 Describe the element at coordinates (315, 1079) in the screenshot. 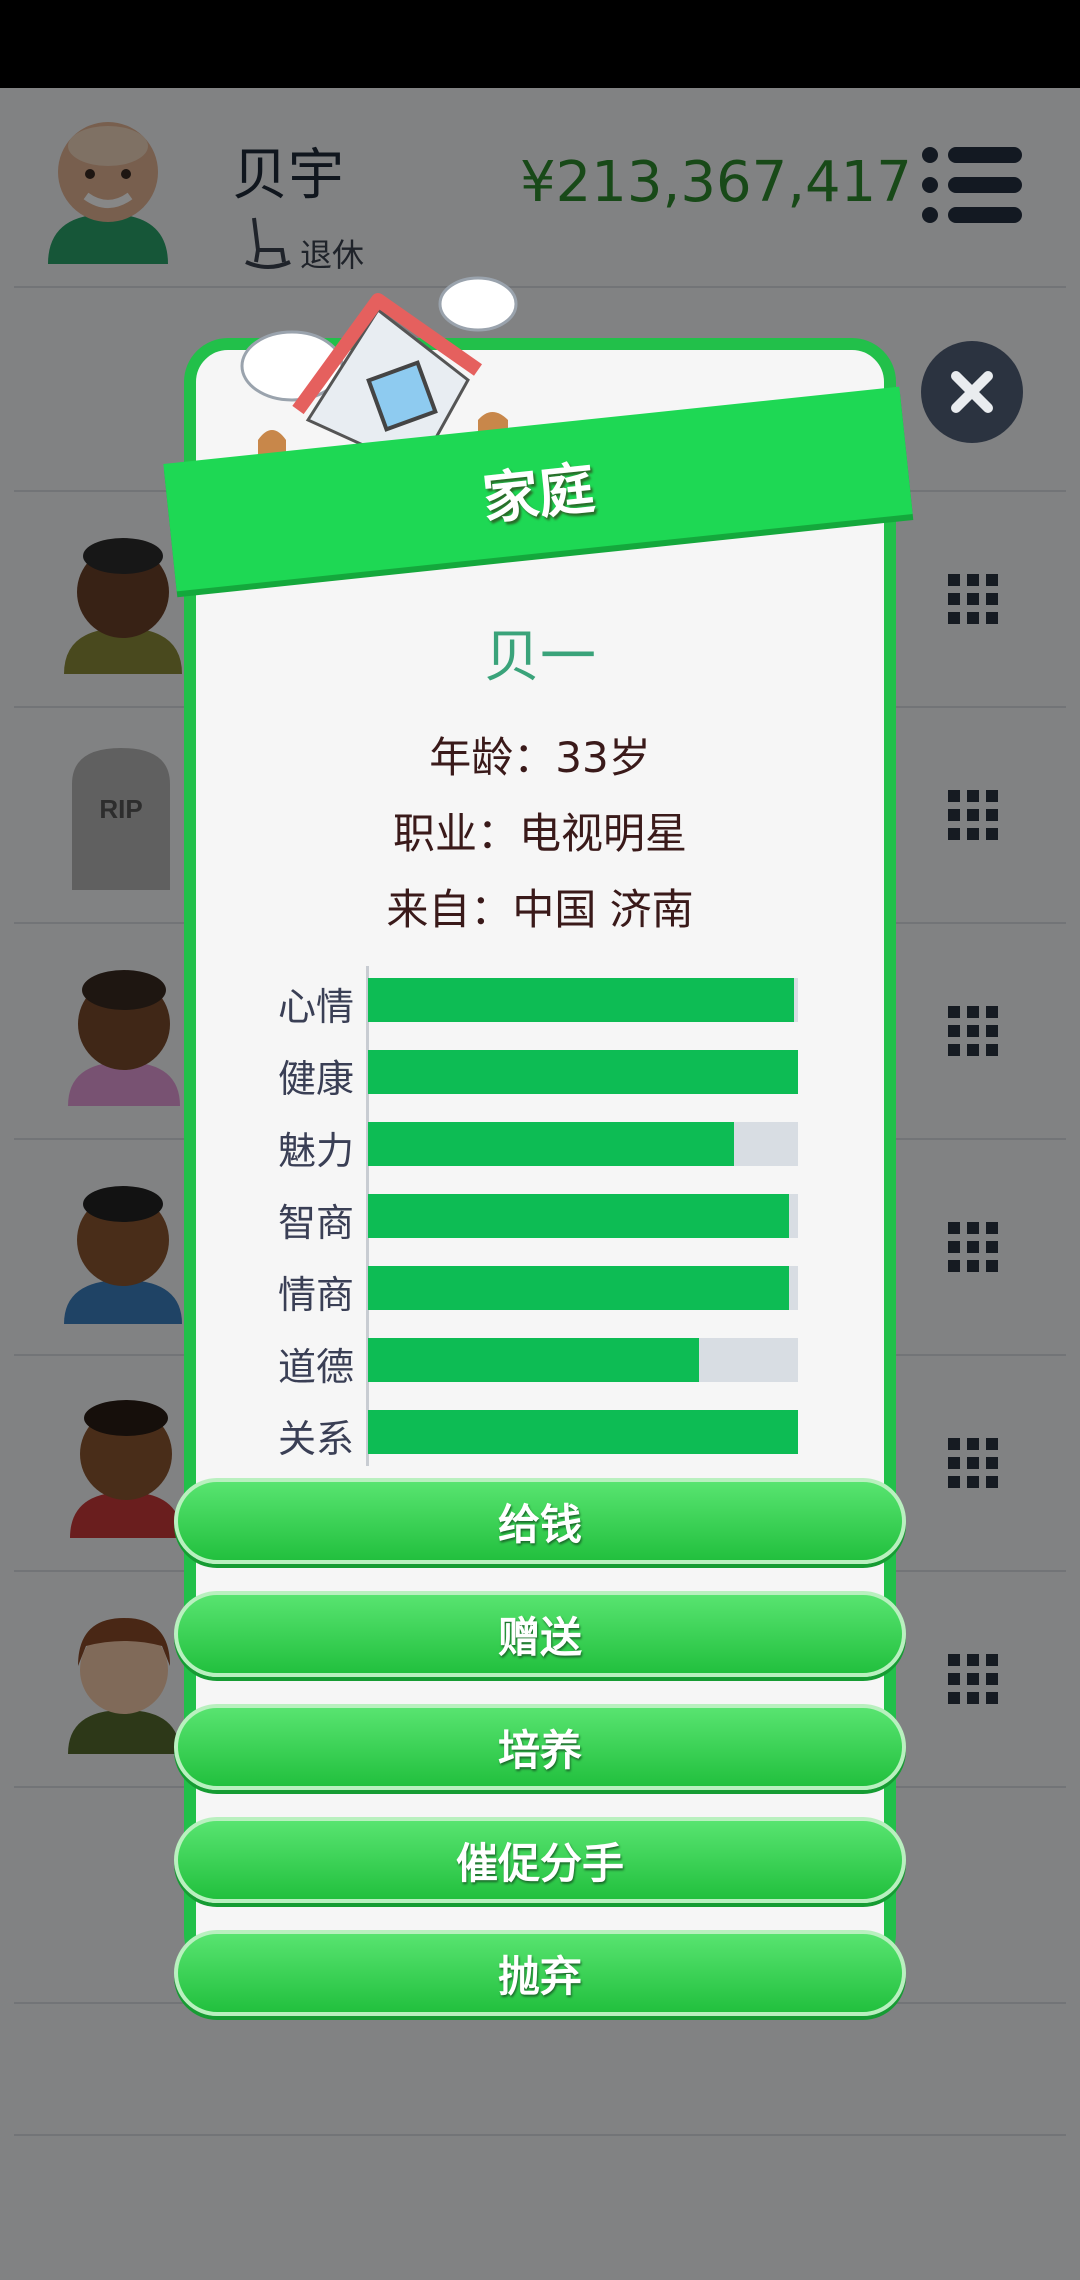

I see `stat-label: 健康` at that location.